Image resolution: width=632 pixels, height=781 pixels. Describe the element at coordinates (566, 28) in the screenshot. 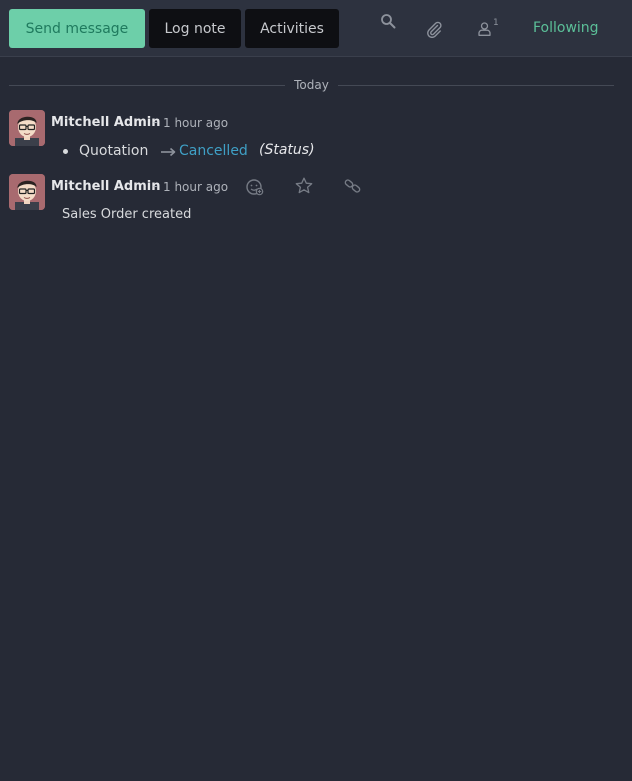

I see `following-button: Following` at that location.